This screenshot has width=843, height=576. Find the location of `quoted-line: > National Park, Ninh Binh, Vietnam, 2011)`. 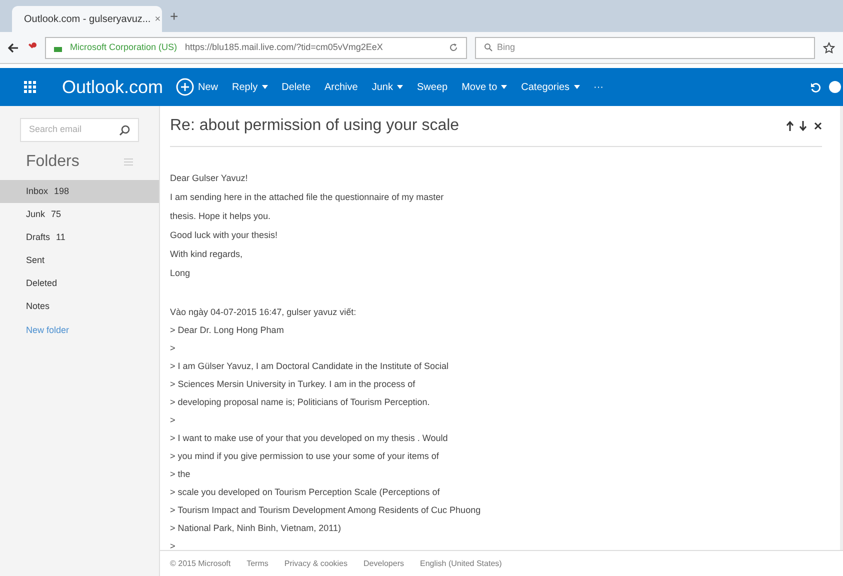

quoted-line: > National Park, Ninh Binh, Vietnam, 2011) is located at coordinates (256, 528).